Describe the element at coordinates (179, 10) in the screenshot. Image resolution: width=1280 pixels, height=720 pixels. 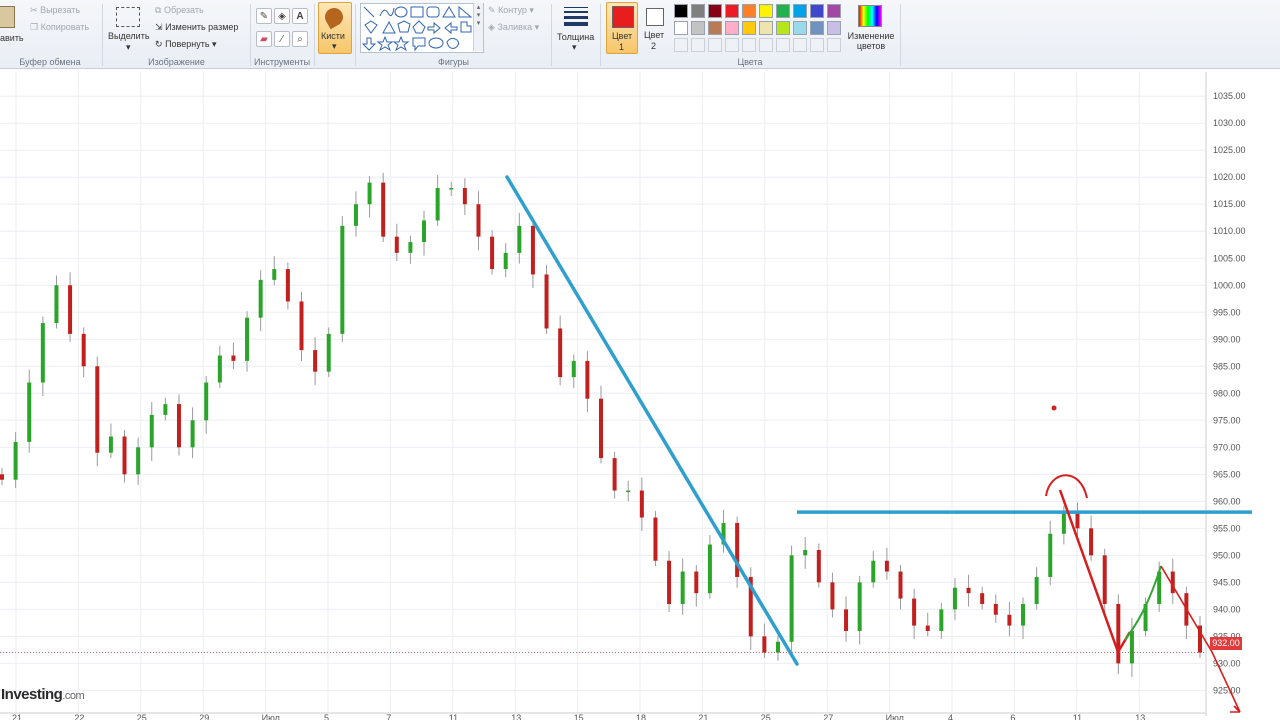
I see `crop-button: ⧉ Обрезать` at that location.